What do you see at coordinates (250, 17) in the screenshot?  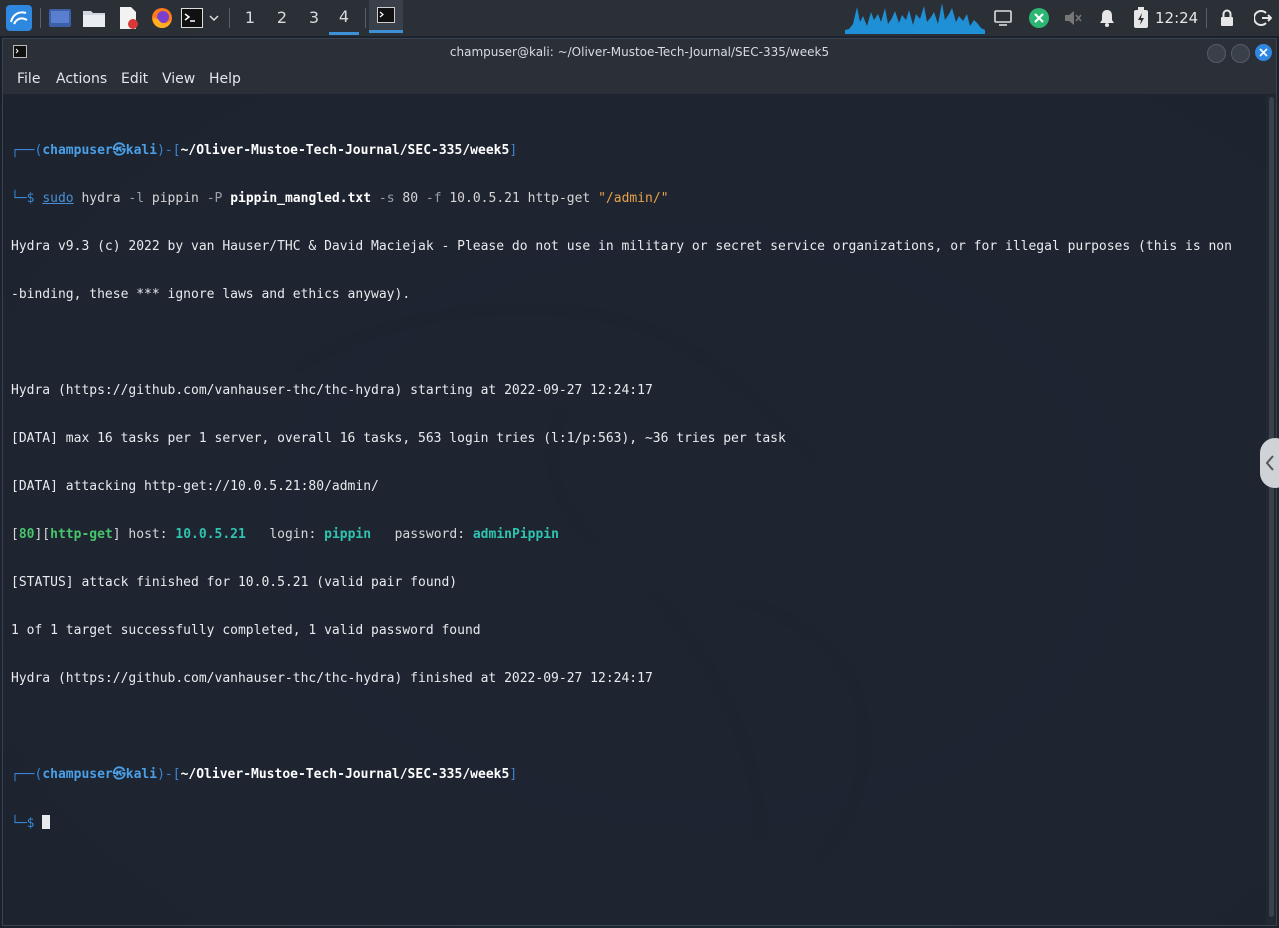 I see `workspace-1: 1` at bounding box center [250, 17].